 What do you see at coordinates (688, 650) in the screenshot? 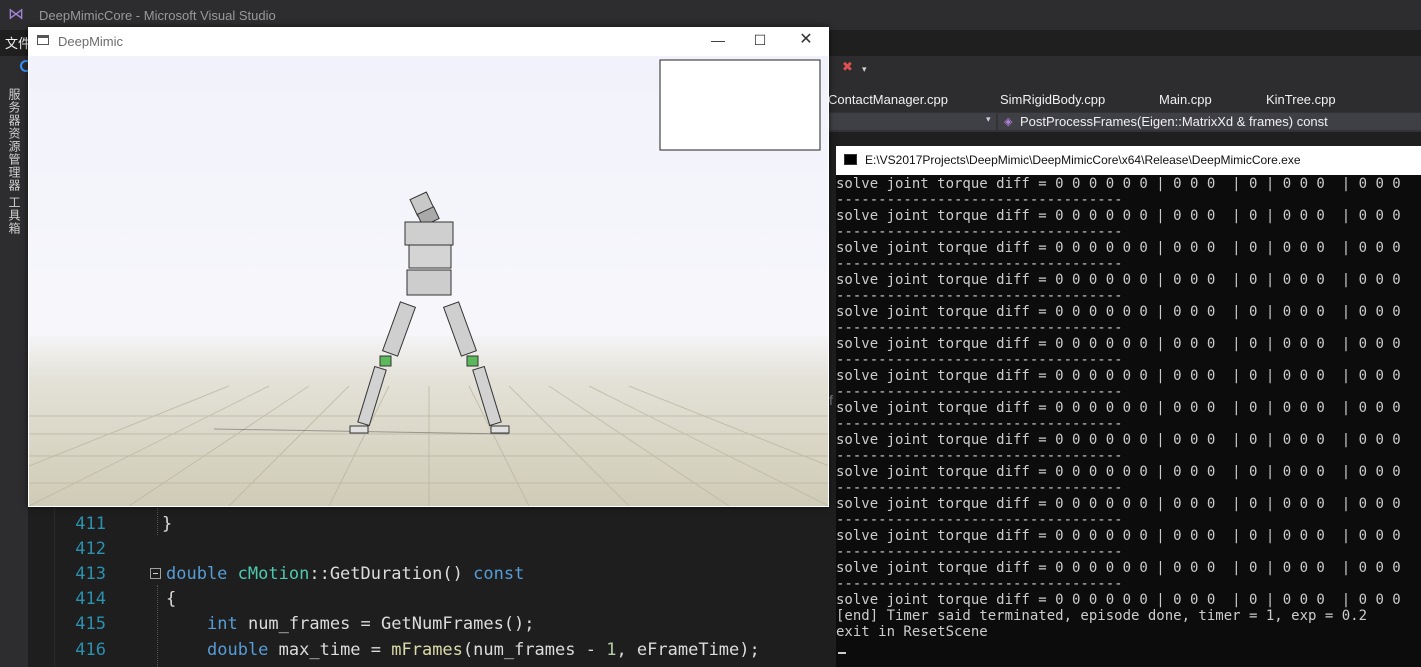
I see `code-text: , eFrameTime);` at bounding box center [688, 650].